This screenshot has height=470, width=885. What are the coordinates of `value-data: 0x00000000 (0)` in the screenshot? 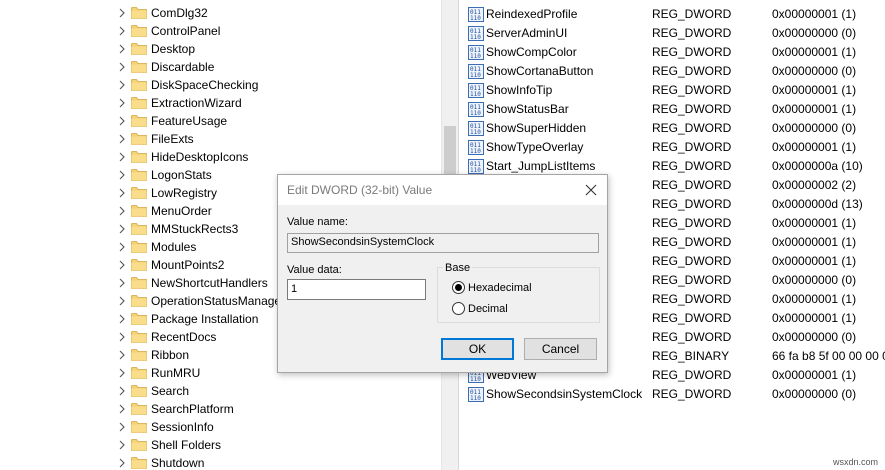 It's located at (814, 71).